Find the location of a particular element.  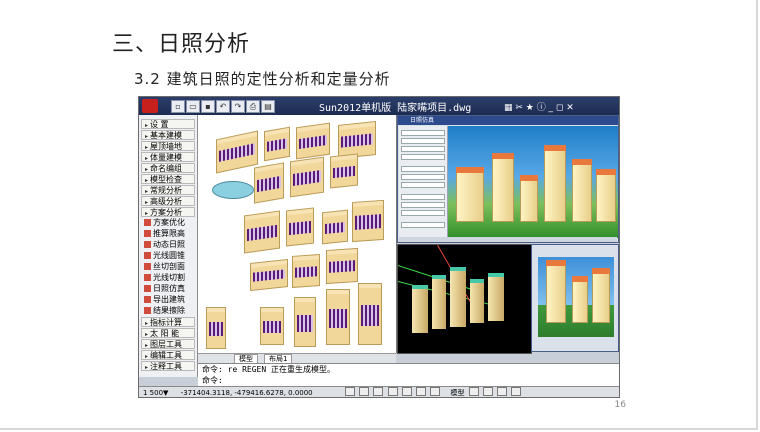

menu-item: 太 阳 能 is located at coordinates (168, 333).